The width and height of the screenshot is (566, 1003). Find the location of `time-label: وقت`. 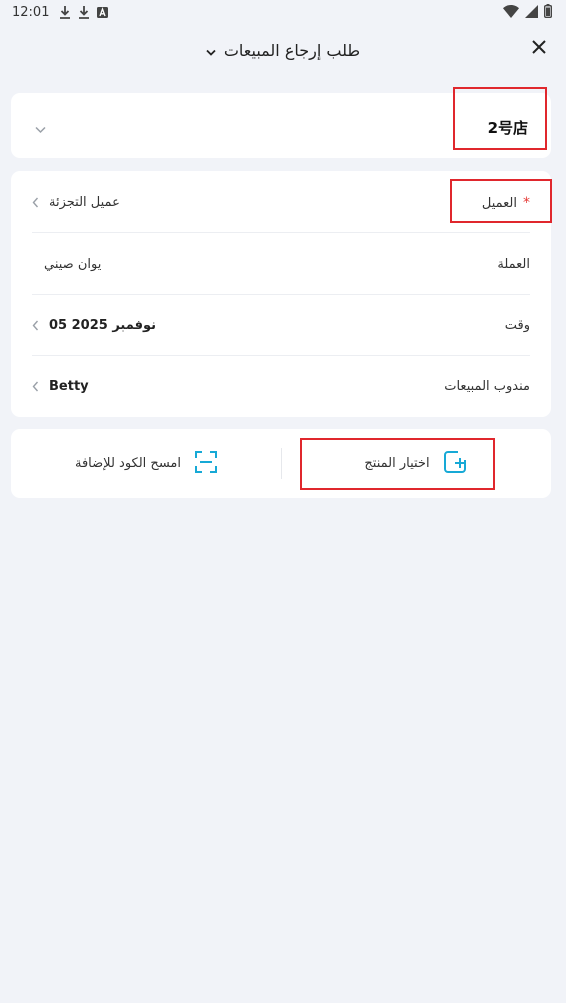

time-label: وقت is located at coordinates (517, 325).